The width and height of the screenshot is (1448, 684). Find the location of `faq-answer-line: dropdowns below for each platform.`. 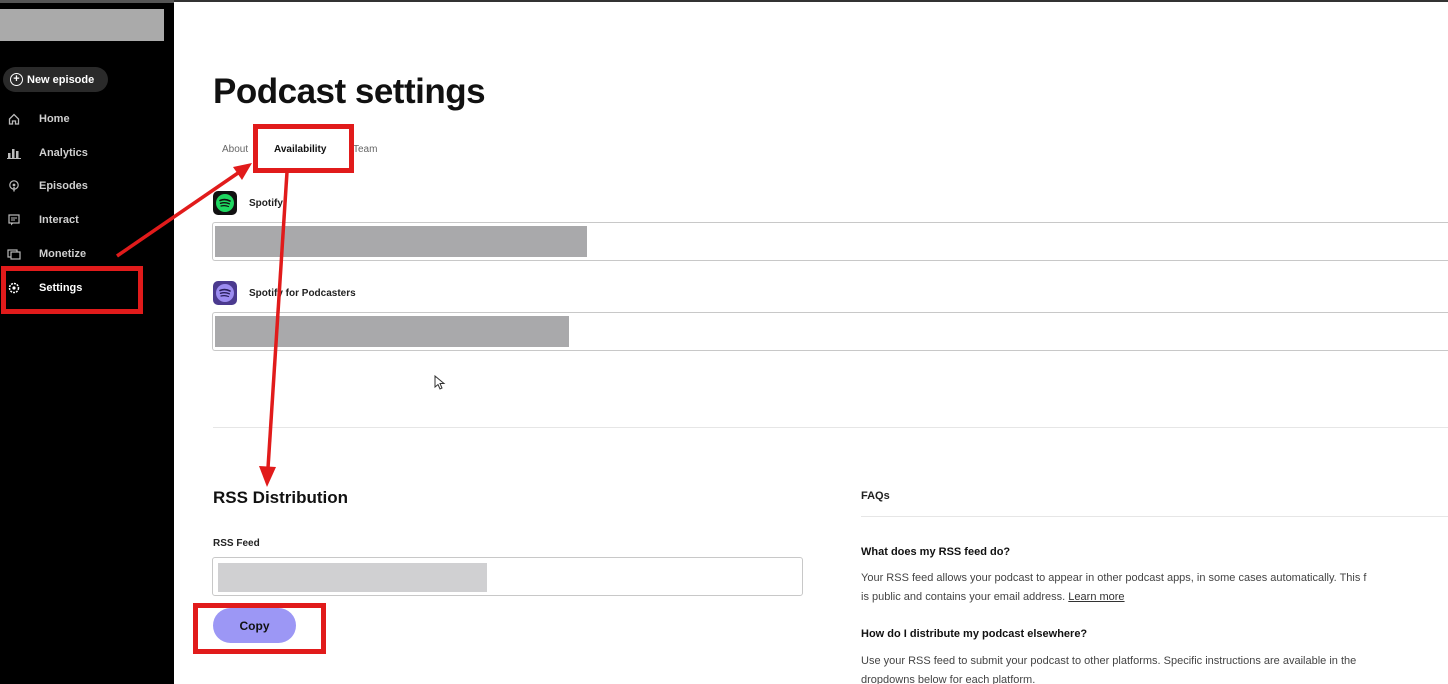

faq-answer-line: dropdowns below for each platform. is located at coordinates (948, 679).